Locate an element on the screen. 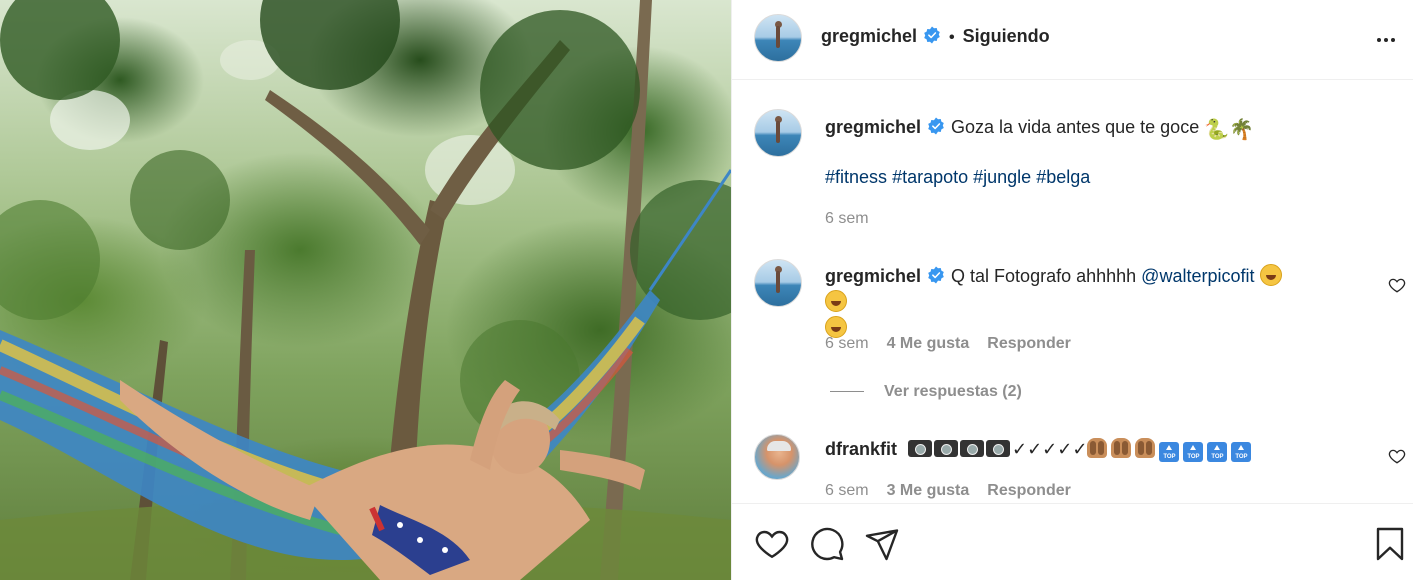  palm-tree-emoji: 🌴 is located at coordinates (1242, 130).